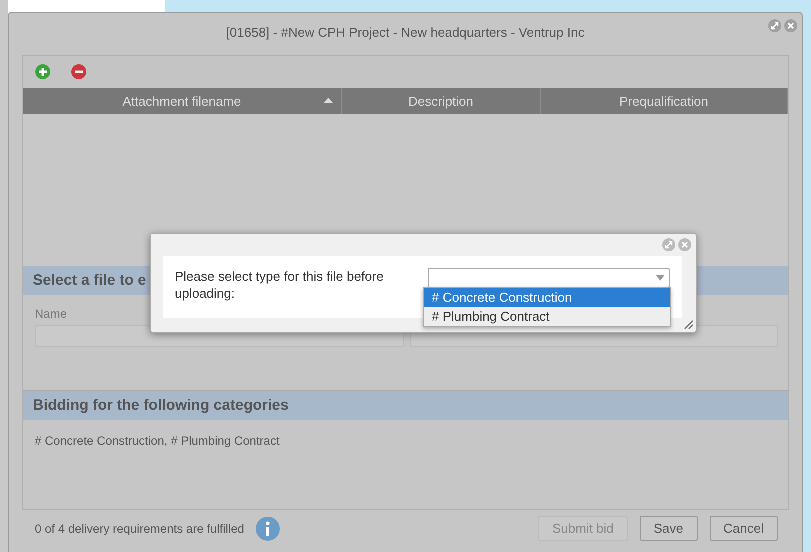 This screenshot has width=811, height=552. What do you see at coordinates (139, 529) in the screenshot?
I see `status-text: 0 of 4 delivery requirements are fulfilled` at bounding box center [139, 529].